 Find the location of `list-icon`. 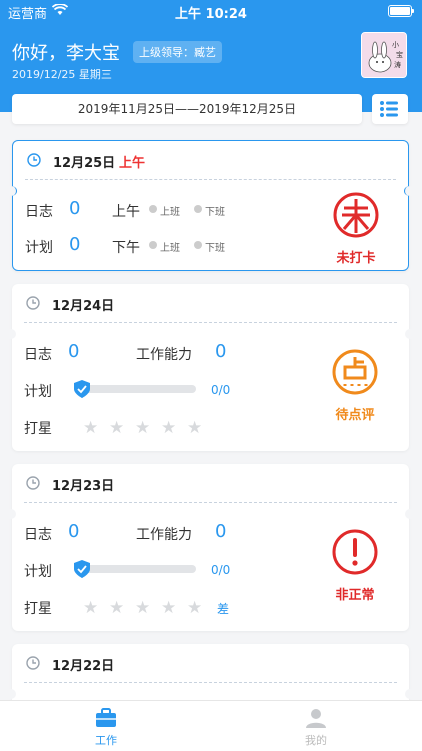

list-icon is located at coordinates (389, 109).